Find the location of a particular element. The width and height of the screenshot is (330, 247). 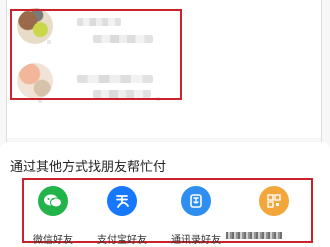

option-wechat-friends: 微信好友 is located at coordinates (53, 216).